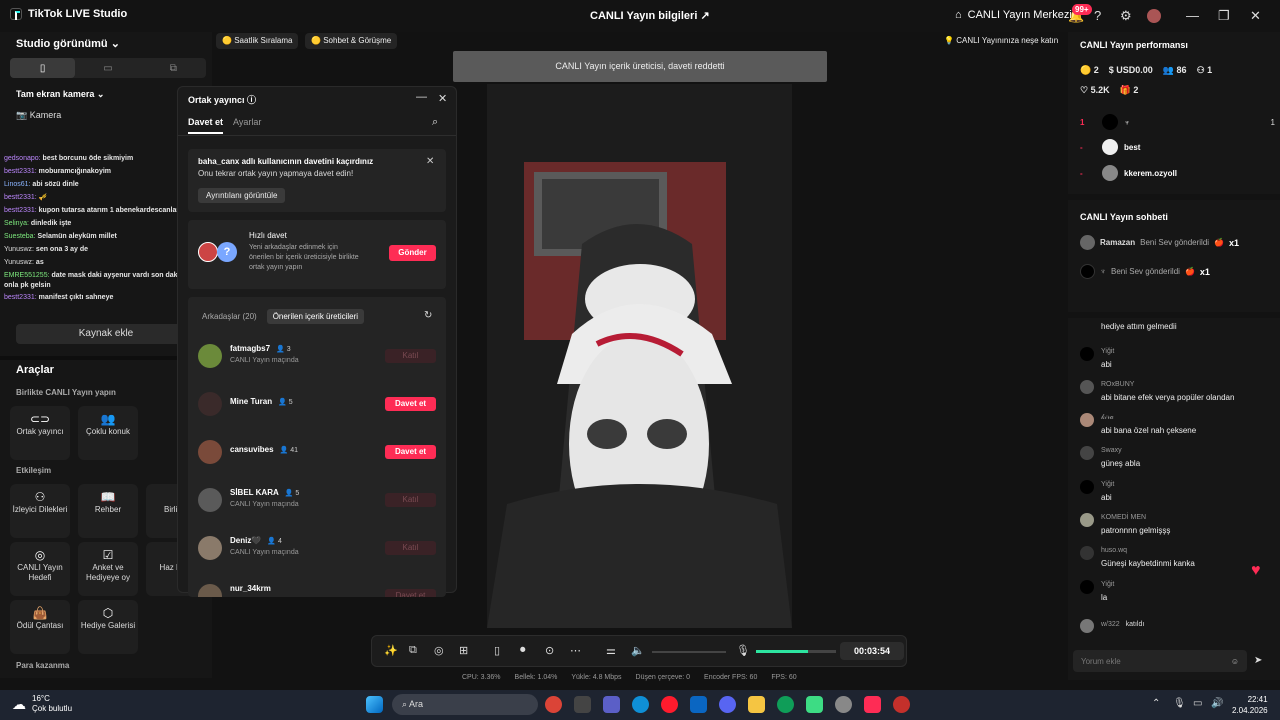  What do you see at coordinates (1177, 122) in the screenshot?
I see `ranking-row: 1 ♆ 1` at bounding box center [1177, 122].